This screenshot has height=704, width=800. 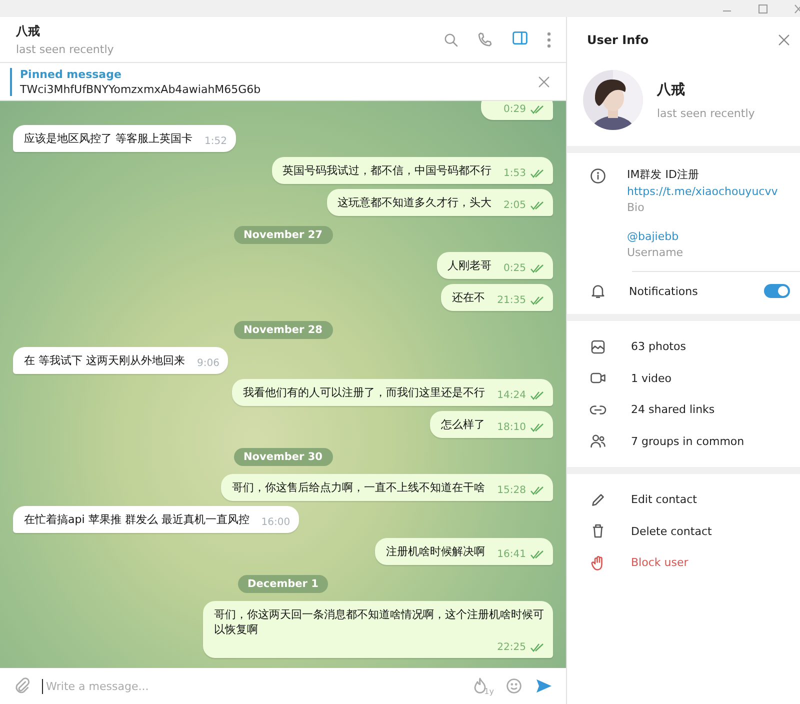 What do you see at coordinates (598, 176) in the screenshot?
I see `info-icon` at bounding box center [598, 176].